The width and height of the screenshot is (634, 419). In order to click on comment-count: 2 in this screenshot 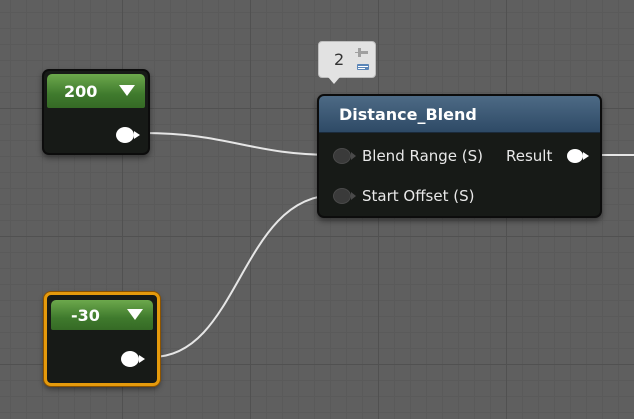, I will do `click(339, 59)`.